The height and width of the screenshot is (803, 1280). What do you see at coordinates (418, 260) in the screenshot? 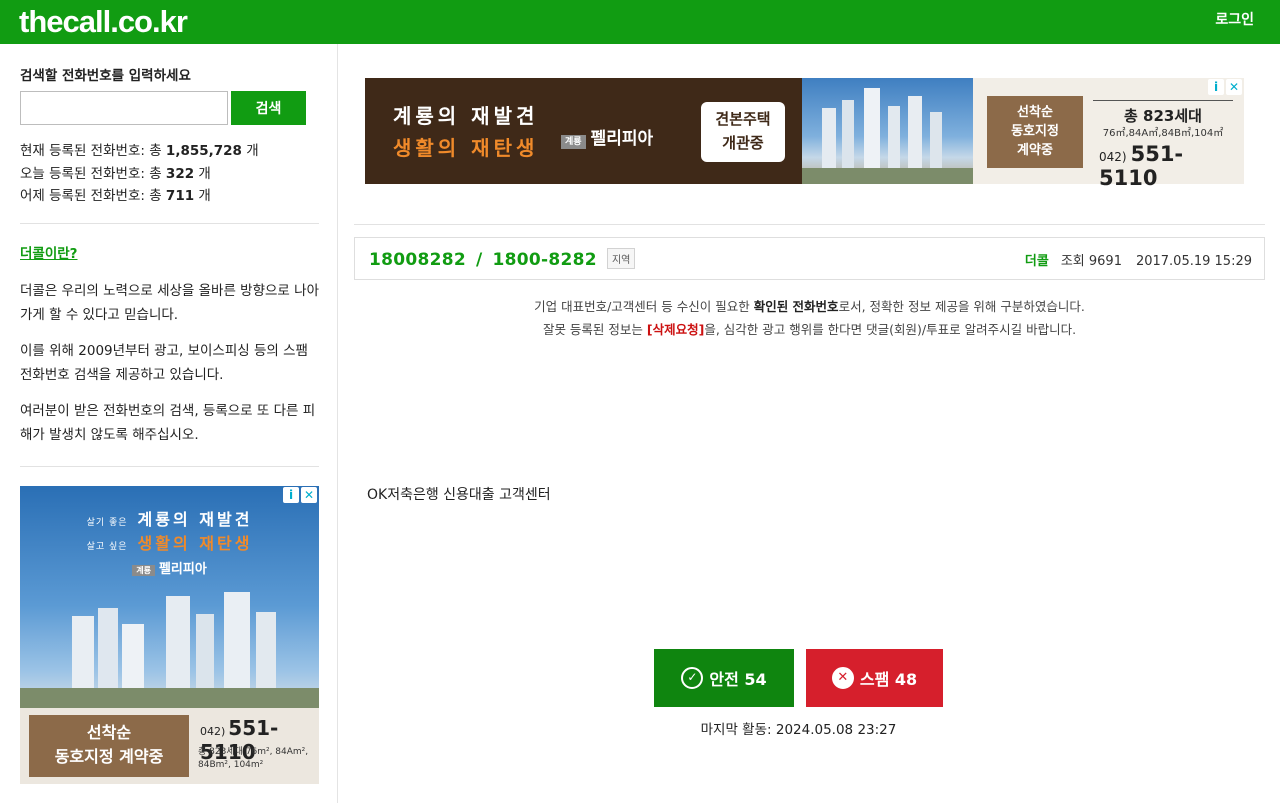
I see `phone-number-raw: 18008282` at bounding box center [418, 260].